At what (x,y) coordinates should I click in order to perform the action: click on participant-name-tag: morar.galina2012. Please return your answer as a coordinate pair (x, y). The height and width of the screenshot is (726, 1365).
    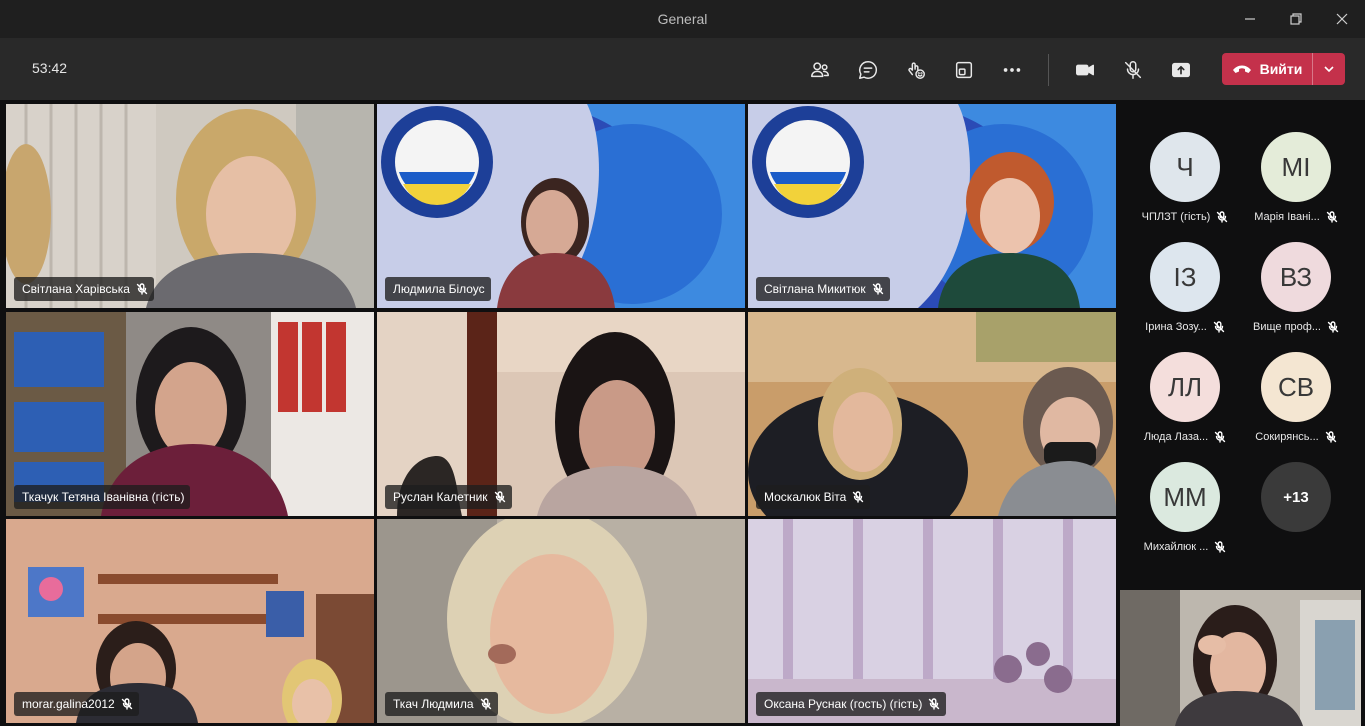
    Looking at the image, I should click on (76, 704).